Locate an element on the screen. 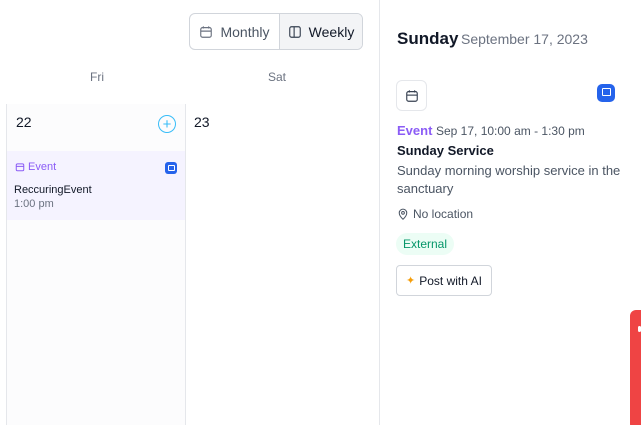 This screenshot has height=425, width=641. date-number-fri: 22 is located at coordinates (24, 122).